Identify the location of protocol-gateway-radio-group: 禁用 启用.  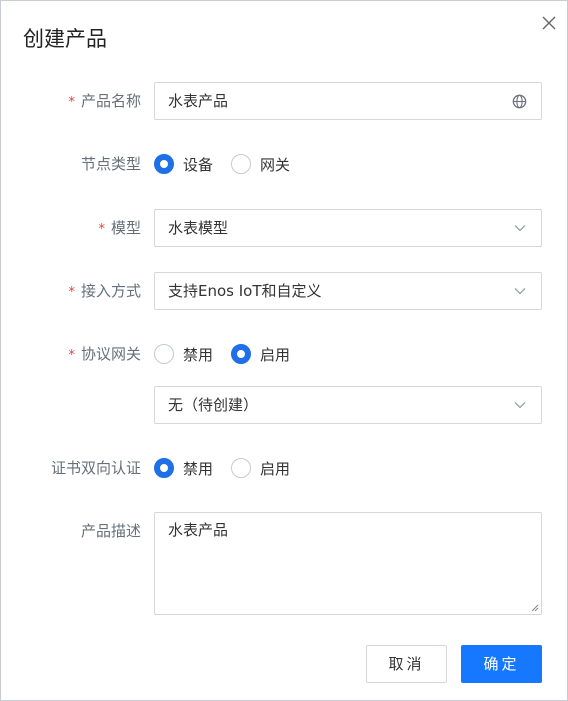
(231, 354).